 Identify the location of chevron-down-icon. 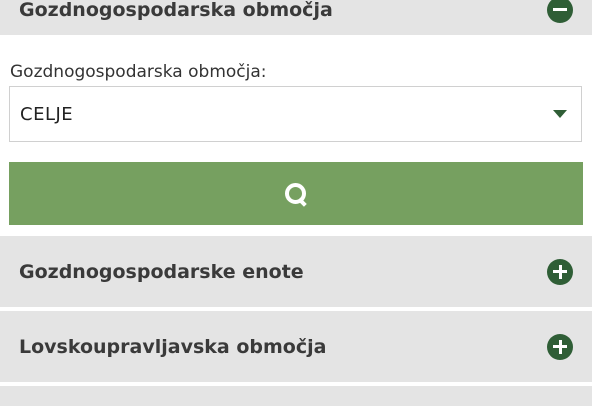
(560, 114).